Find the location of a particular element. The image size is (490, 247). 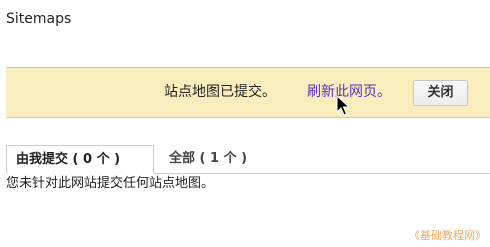

mouse-pointer-icon is located at coordinates (343, 105).